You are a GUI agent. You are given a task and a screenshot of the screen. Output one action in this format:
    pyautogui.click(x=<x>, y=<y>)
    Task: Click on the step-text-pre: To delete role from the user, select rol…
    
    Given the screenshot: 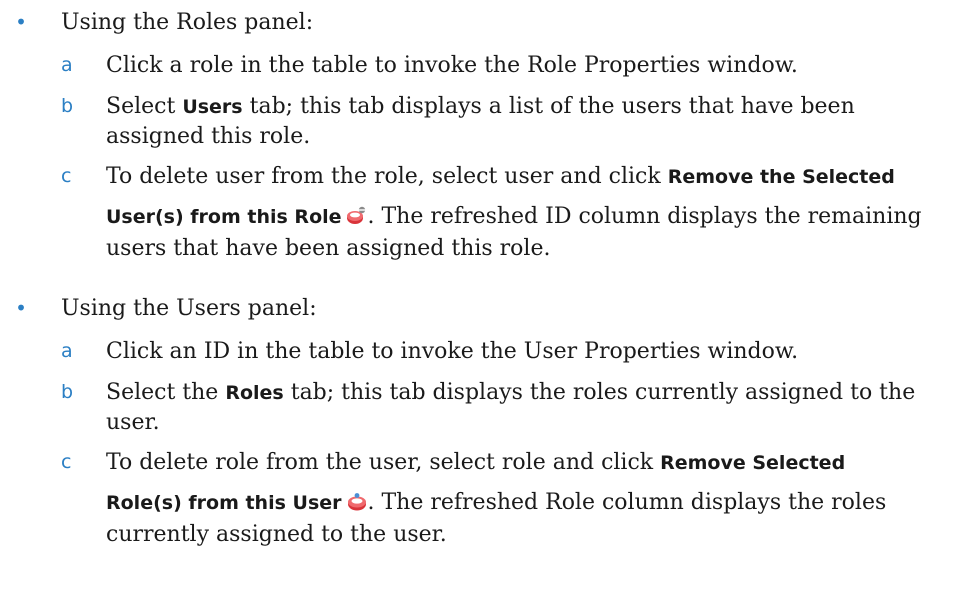 What is the action you would take?
    pyautogui.click(x=383, y=462)
    